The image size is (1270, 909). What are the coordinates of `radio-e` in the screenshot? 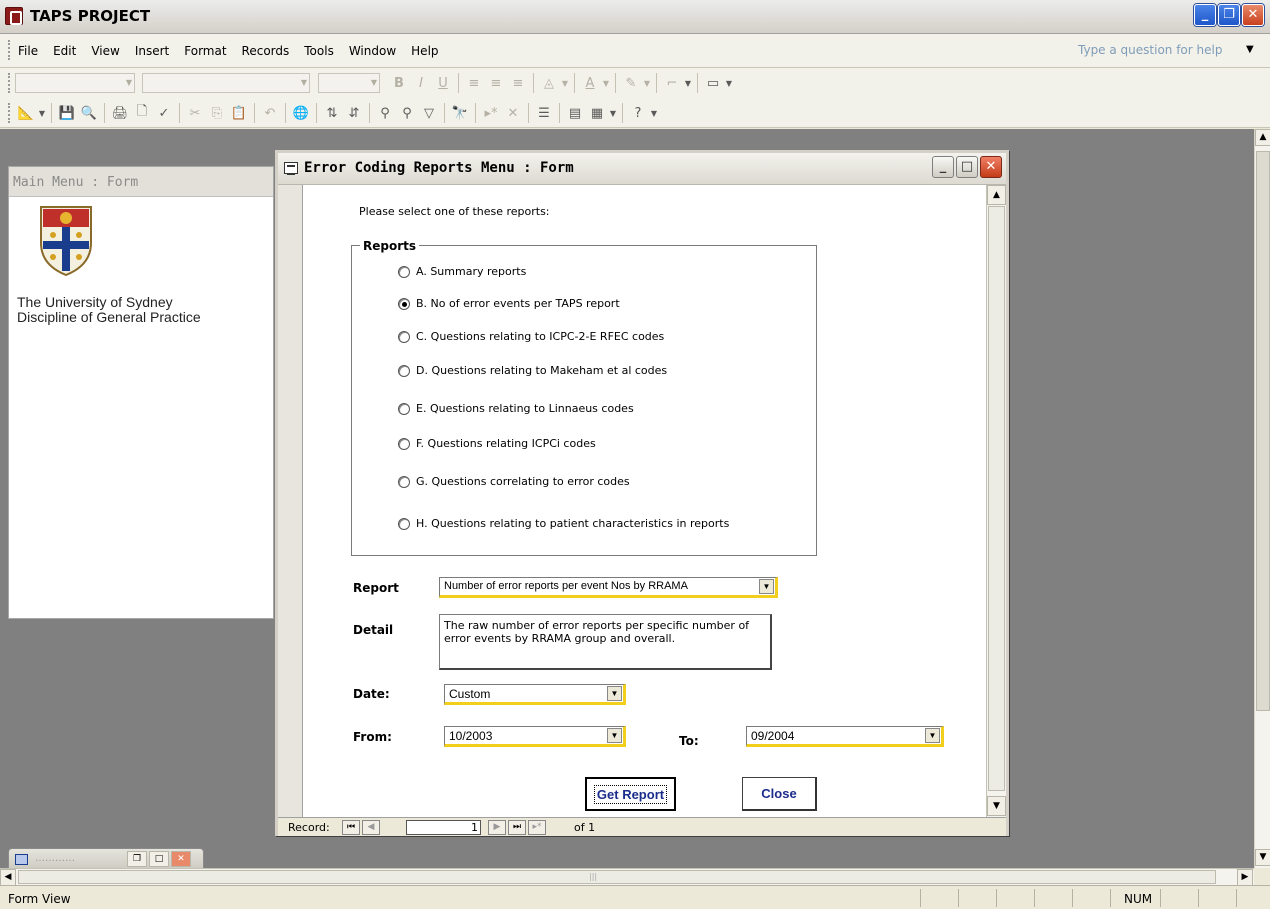 It's located at (404, 408).